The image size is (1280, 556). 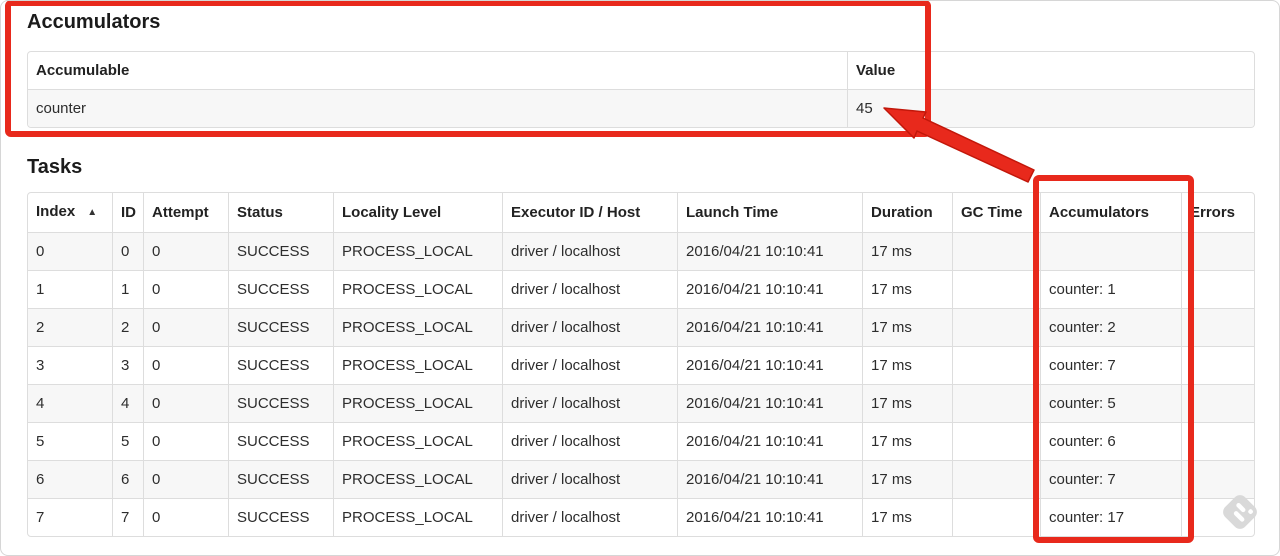 I want to click on task-id-cell: 2, so click(x=128, y=328).